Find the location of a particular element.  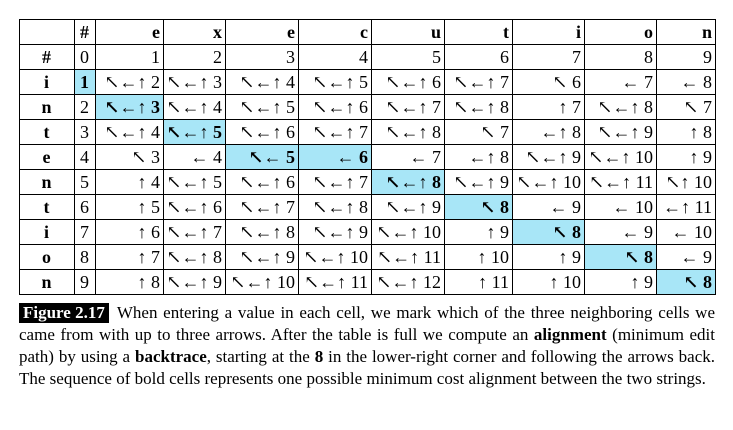

table-cell: ← 4 is located at coordinates (194, 157).